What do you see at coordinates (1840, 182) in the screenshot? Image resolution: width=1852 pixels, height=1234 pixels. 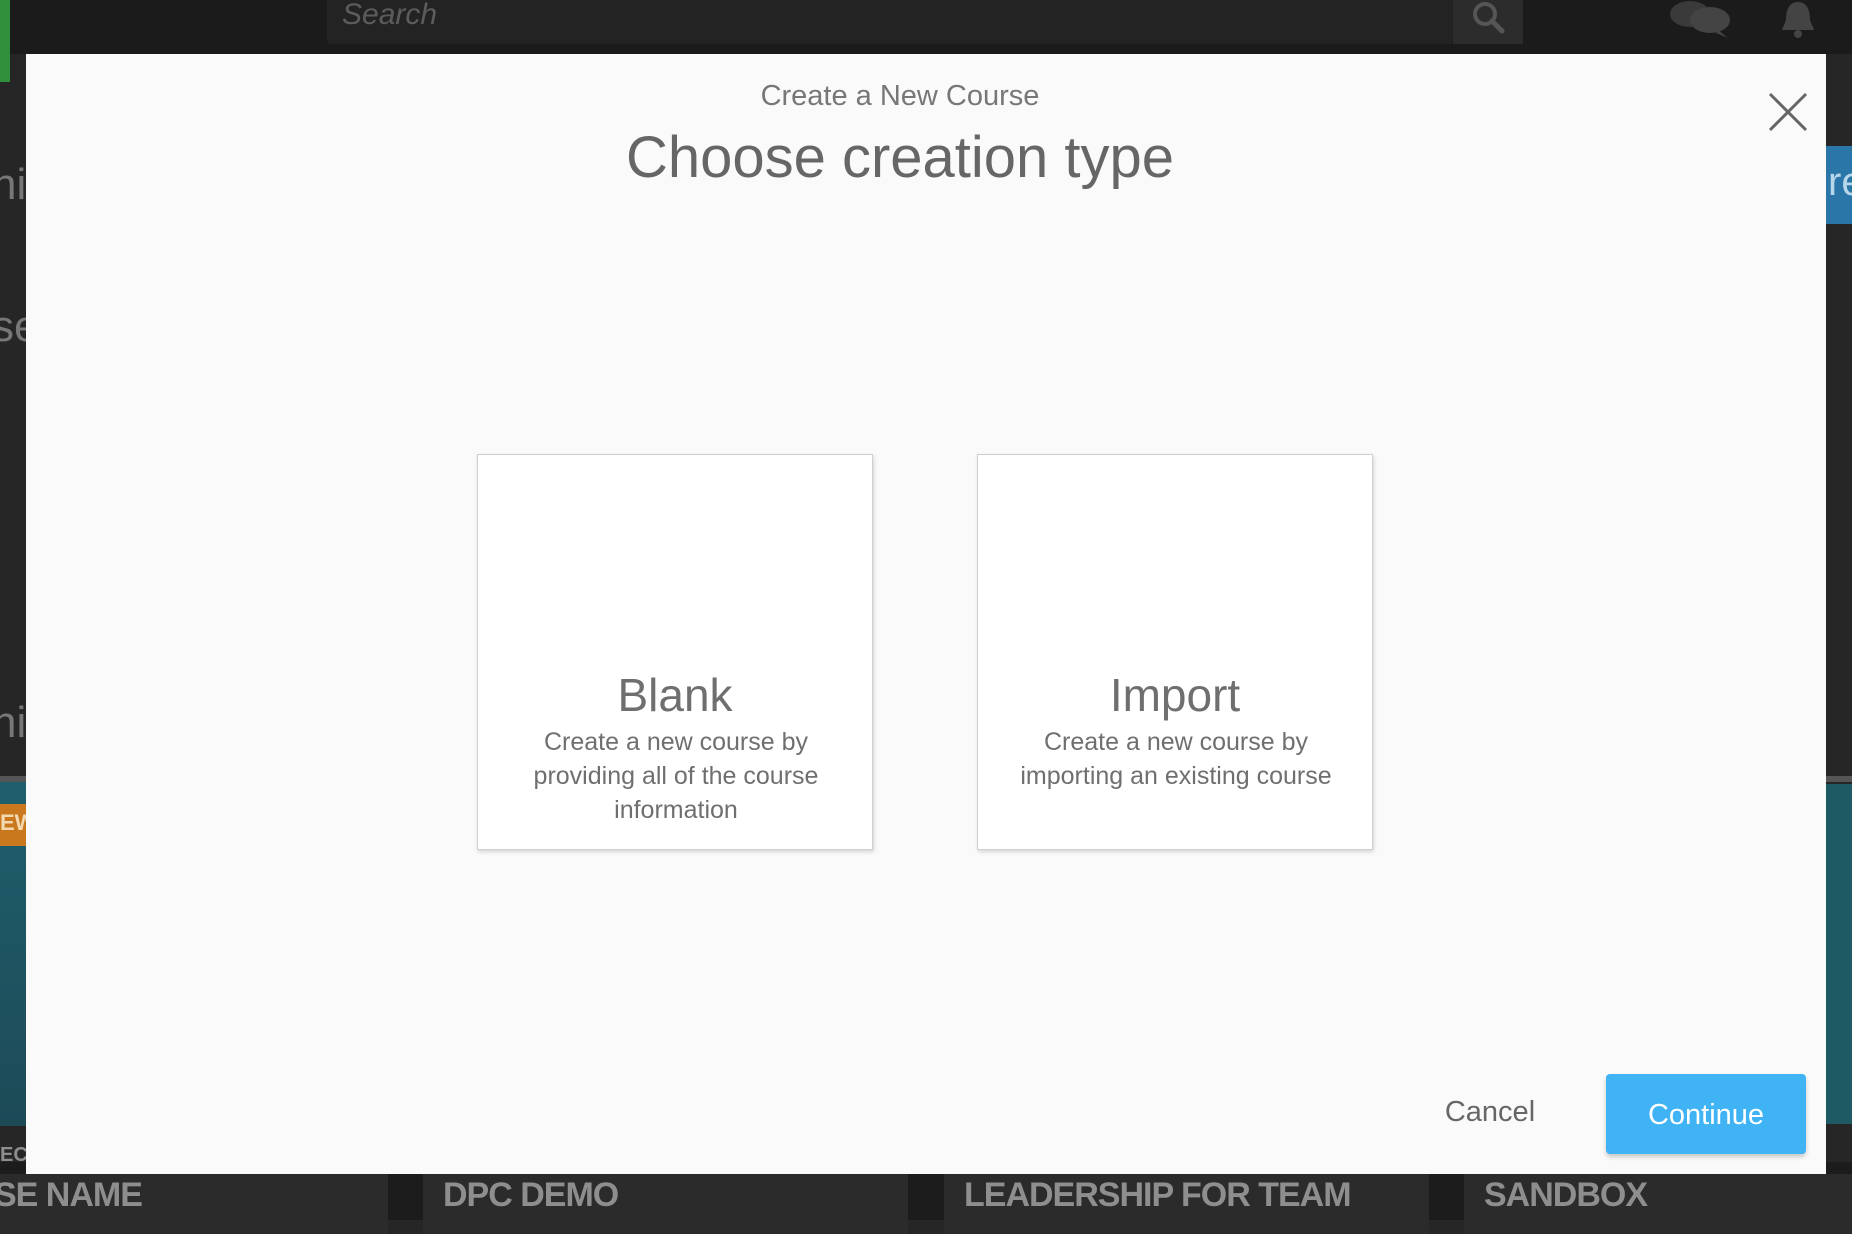 I see `app-right-button-label: re` at bounding box center [1840, 182].